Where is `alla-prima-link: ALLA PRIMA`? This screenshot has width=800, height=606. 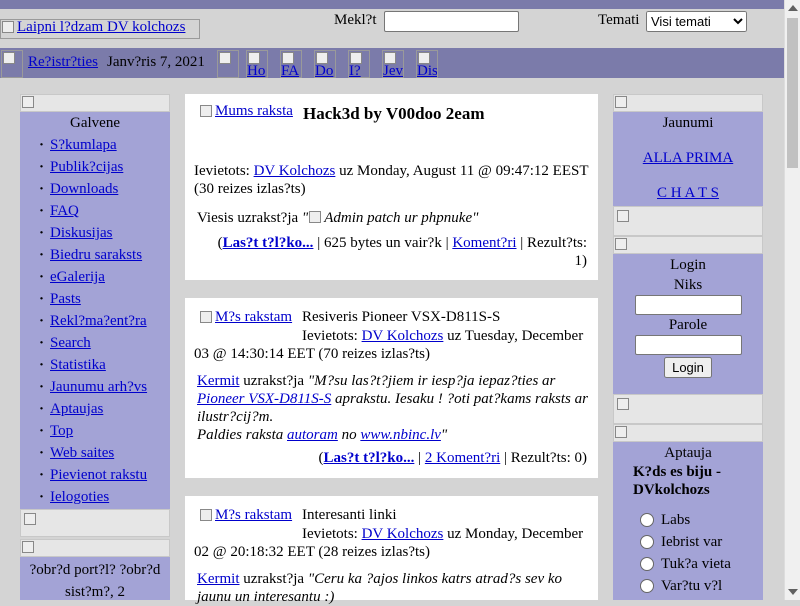
alla-prima-link: ALLA PRIMA is located at coordinates (688, 158).